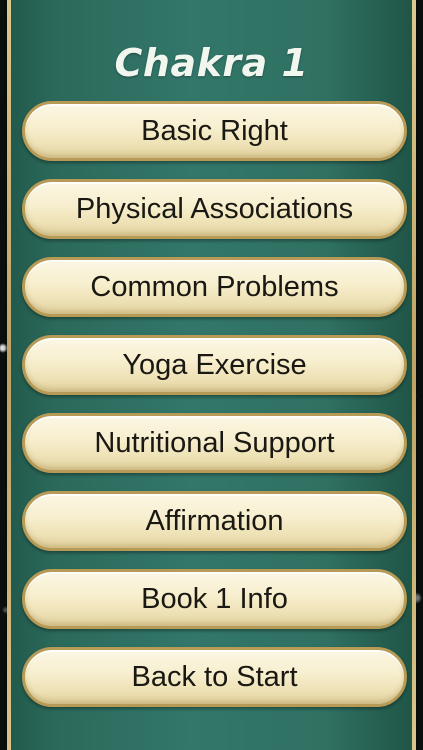  I want to click on physical-associations-button: Physical Associations, so click(214, 209).